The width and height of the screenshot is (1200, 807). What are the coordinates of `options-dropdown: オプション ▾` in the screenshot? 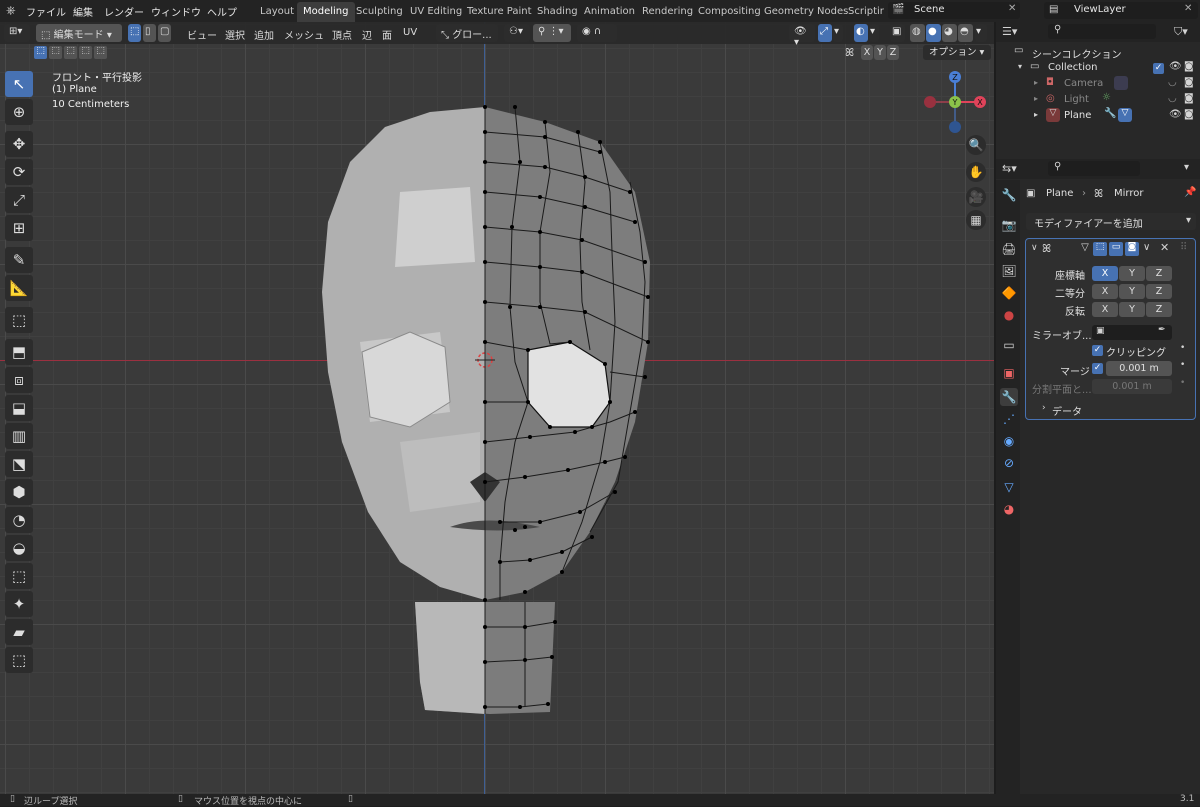 It's located at (957, 52).